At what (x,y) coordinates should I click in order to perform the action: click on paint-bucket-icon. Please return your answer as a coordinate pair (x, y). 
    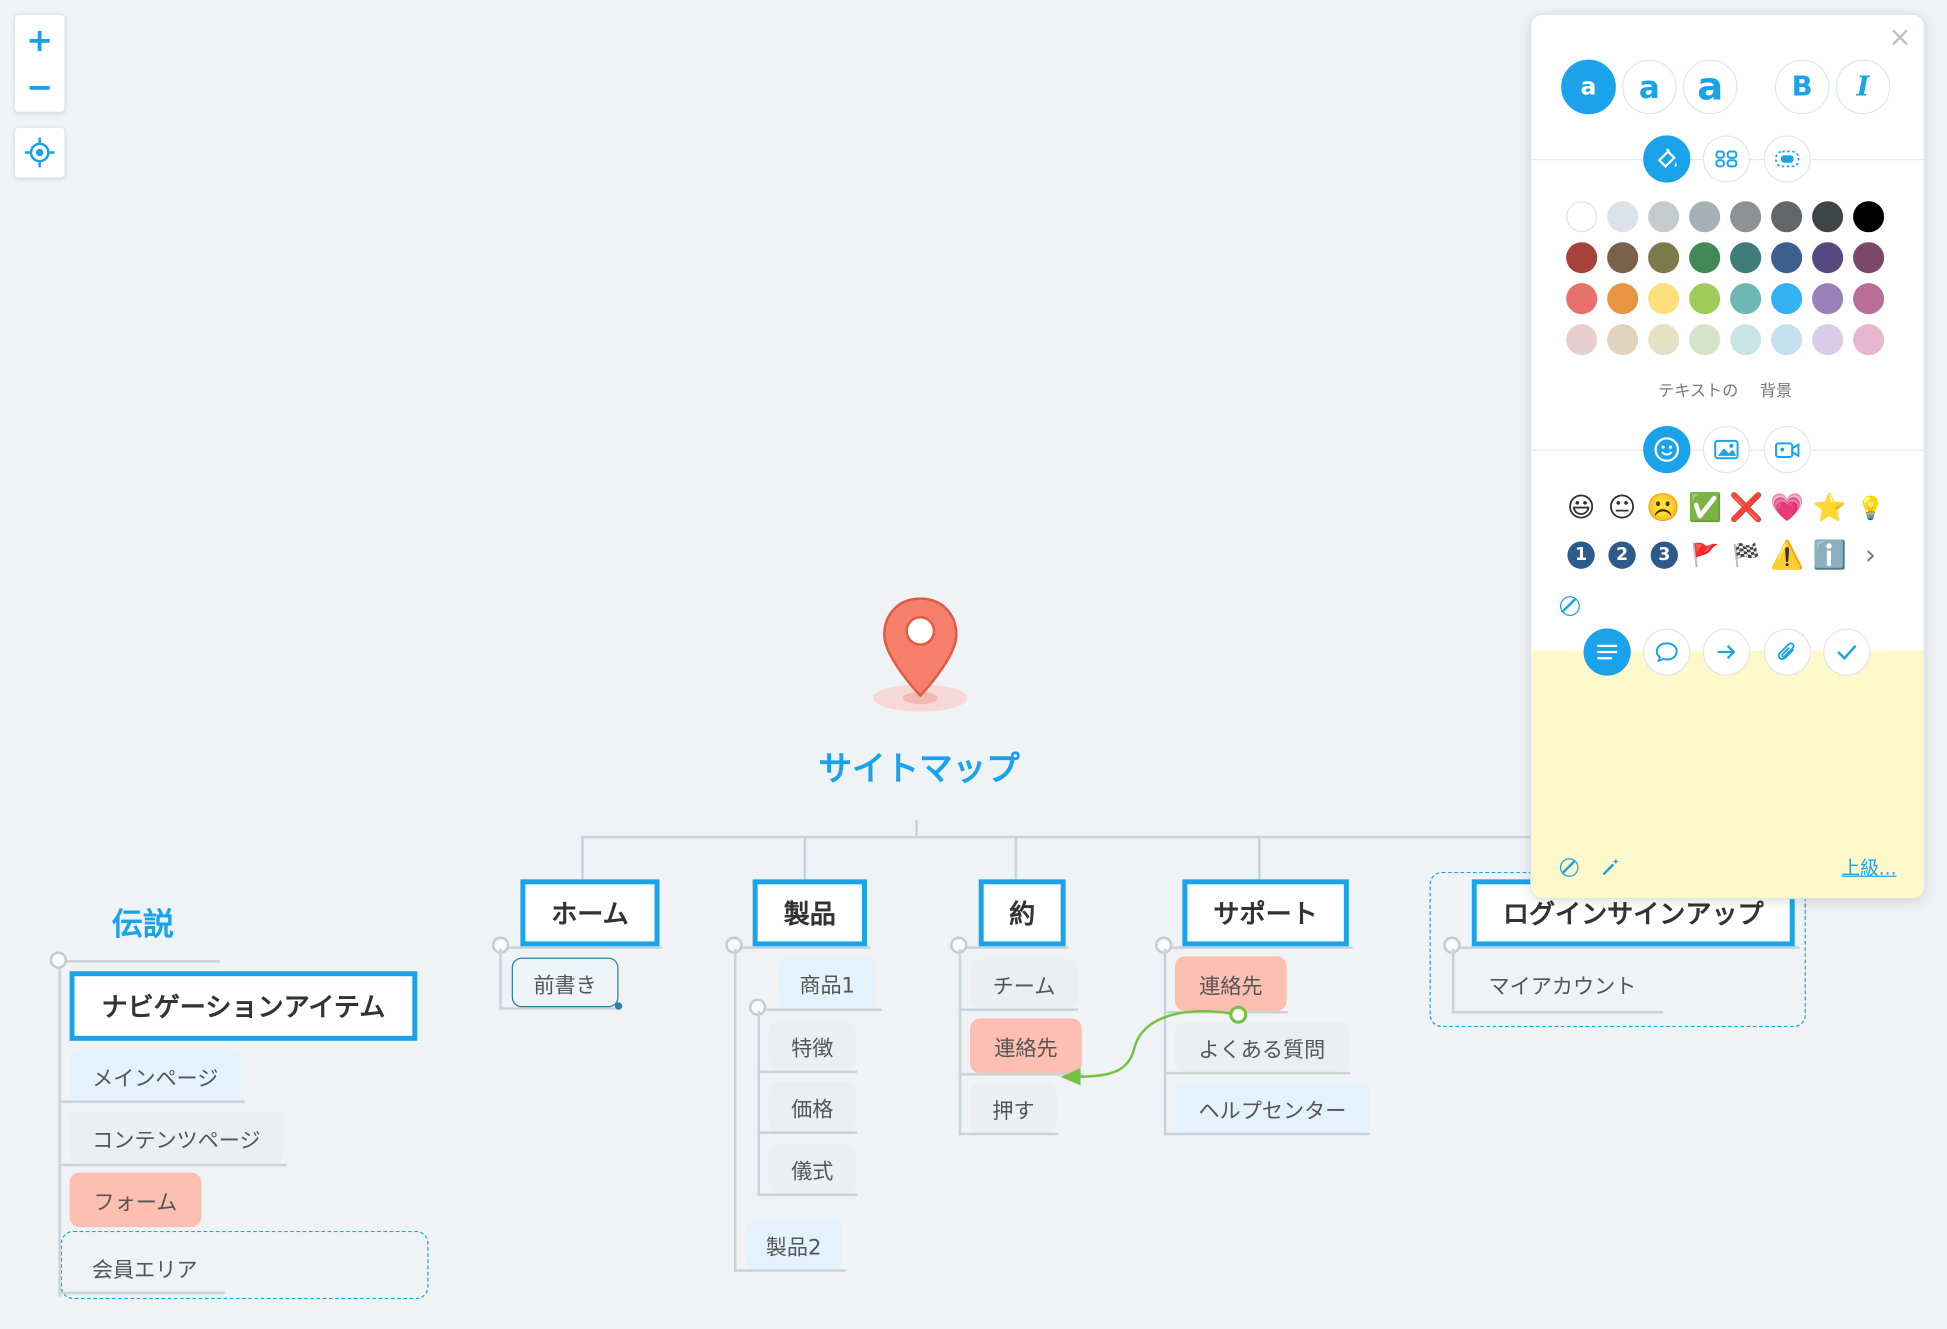
    Looking at the image, I should click on (1667, 158).